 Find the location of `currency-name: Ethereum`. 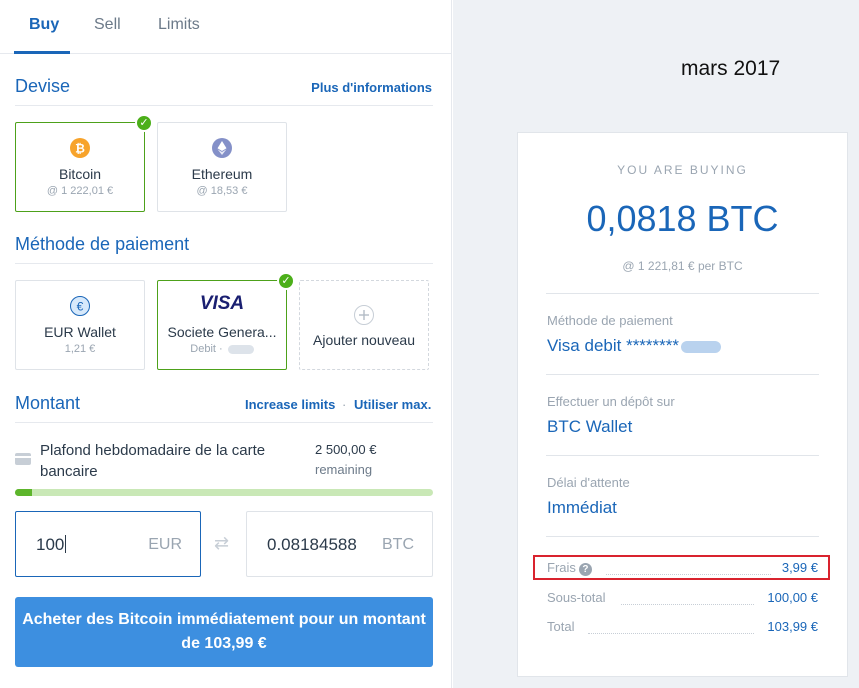

currency-name: Ethereum is located at coordinates (222, 174).